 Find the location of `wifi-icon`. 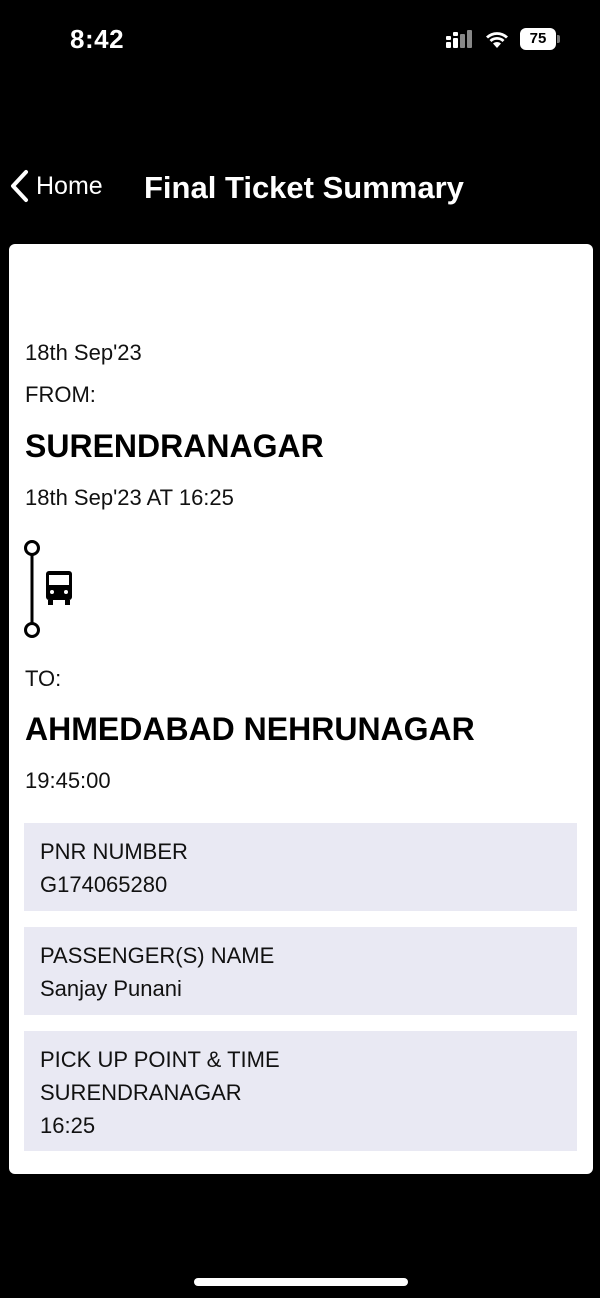

wifi-icon is located at coordinates (497, 40).